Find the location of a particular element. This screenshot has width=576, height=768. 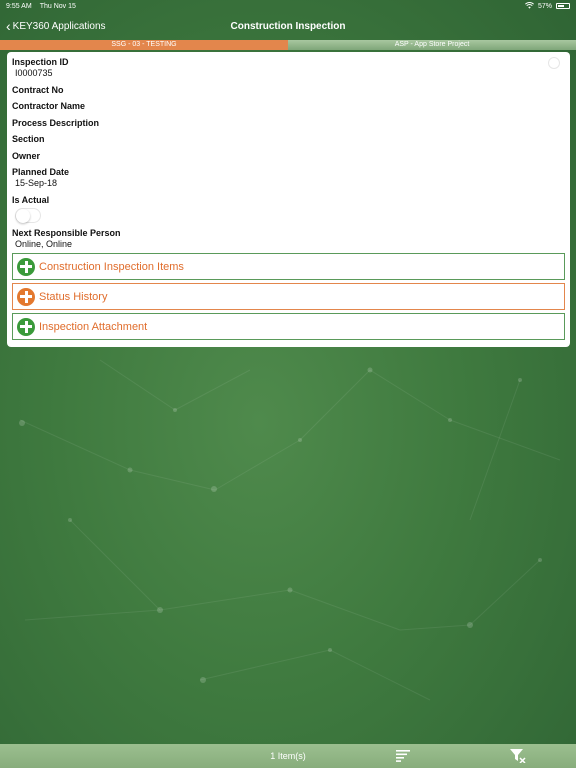

chevron-left-icon: ‹ is located at coordinates (8, 25).